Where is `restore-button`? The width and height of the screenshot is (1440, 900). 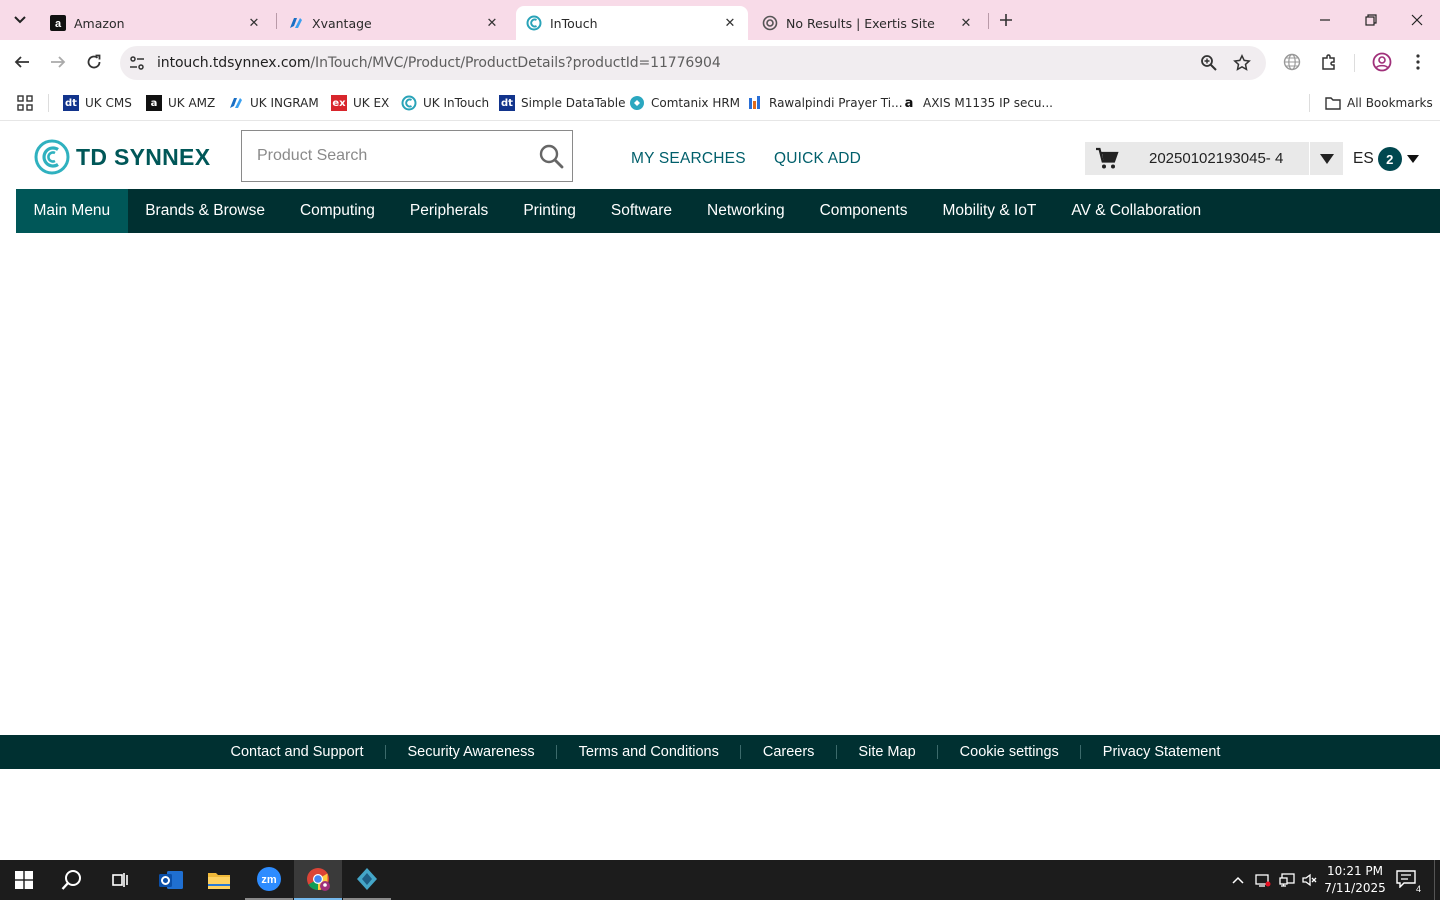 restore-button is located at coordinates (1371, 20).